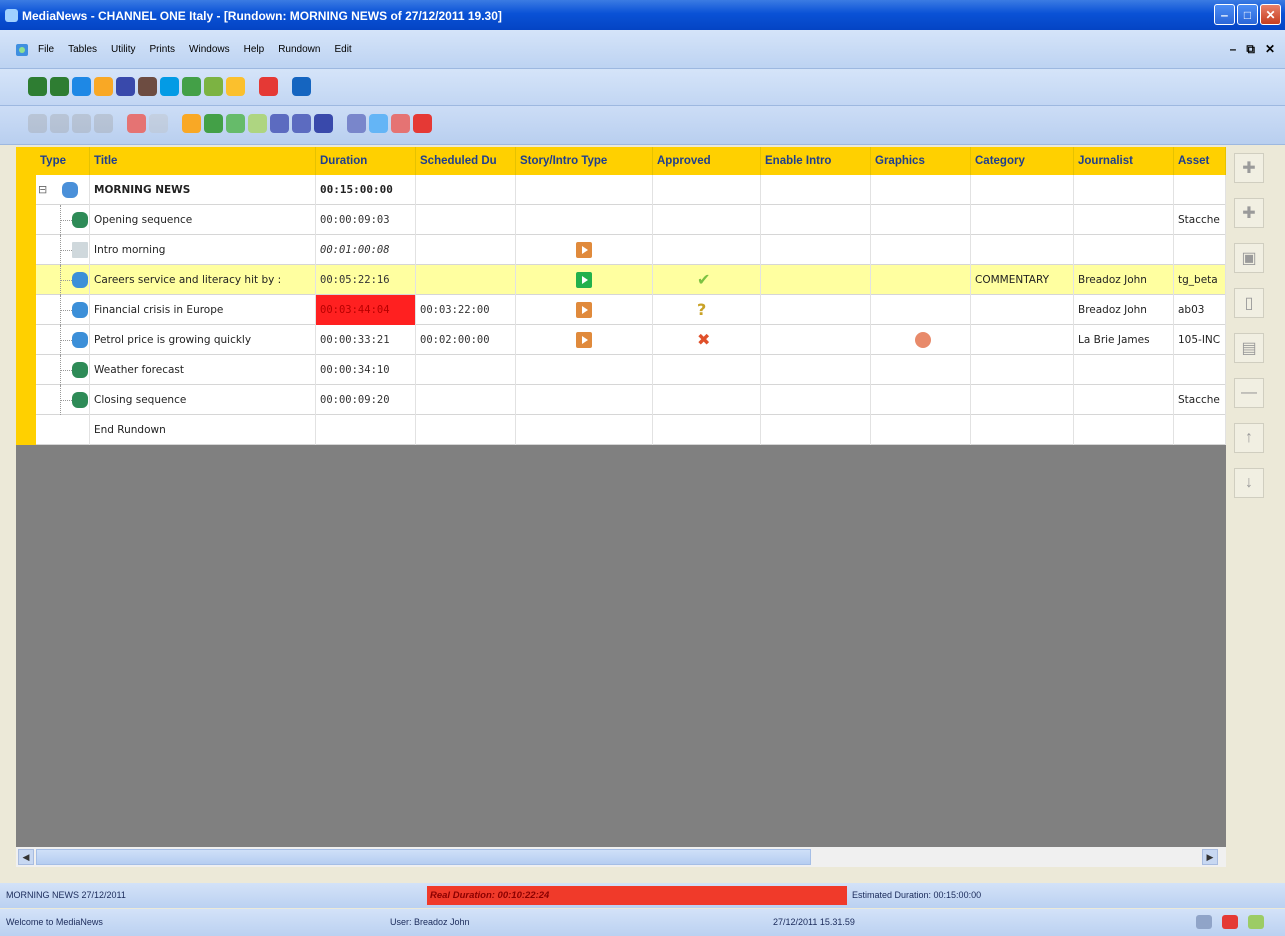  I want to click on cut-icon, so click(103, 123).